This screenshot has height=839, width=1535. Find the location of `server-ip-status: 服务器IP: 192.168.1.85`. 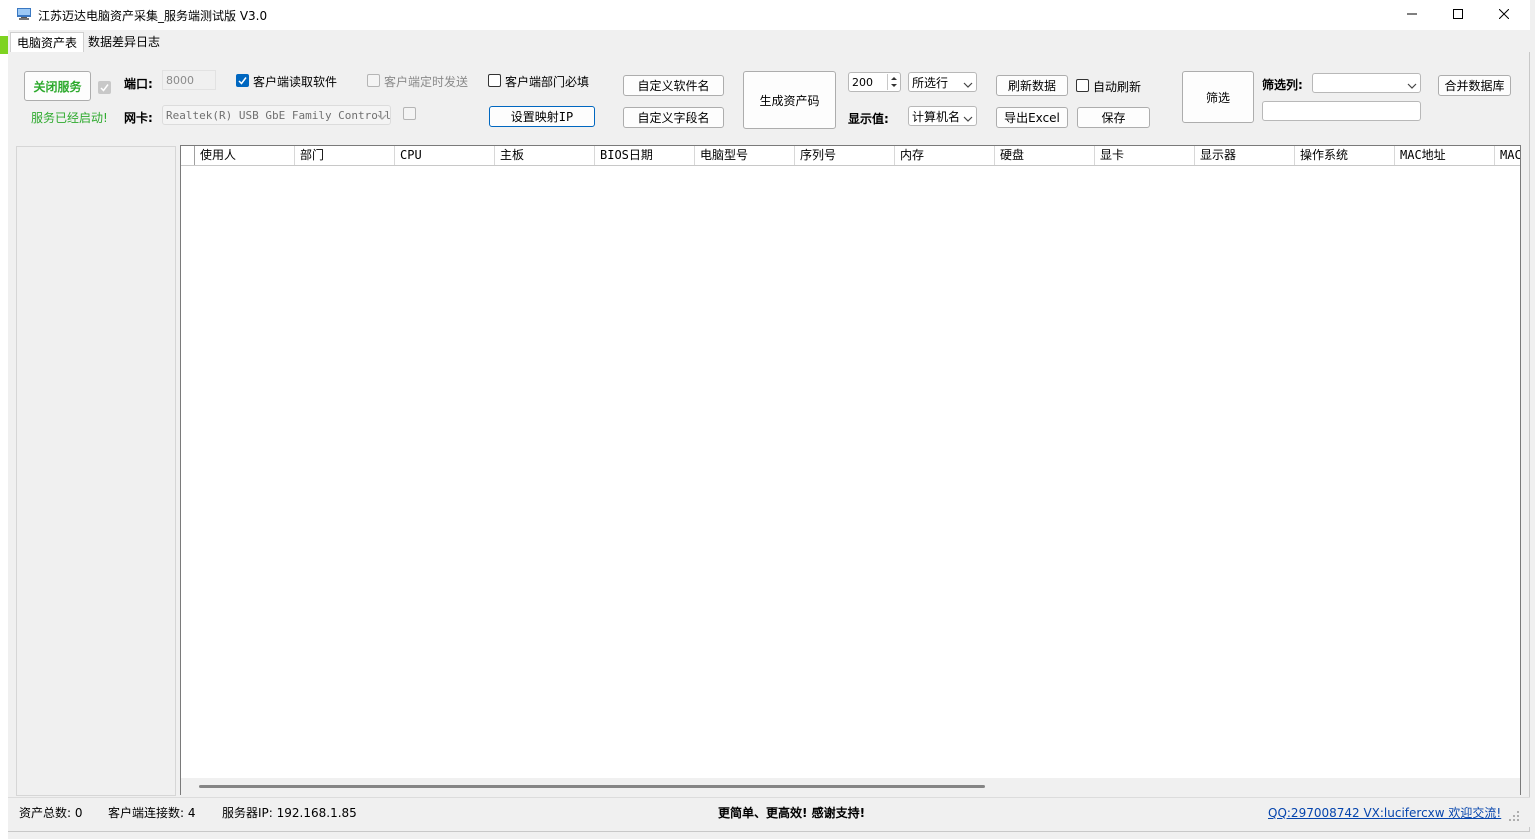

server-ip-status: 服务器IP: 192.168.1.85 is located at coordinates (289, 813).